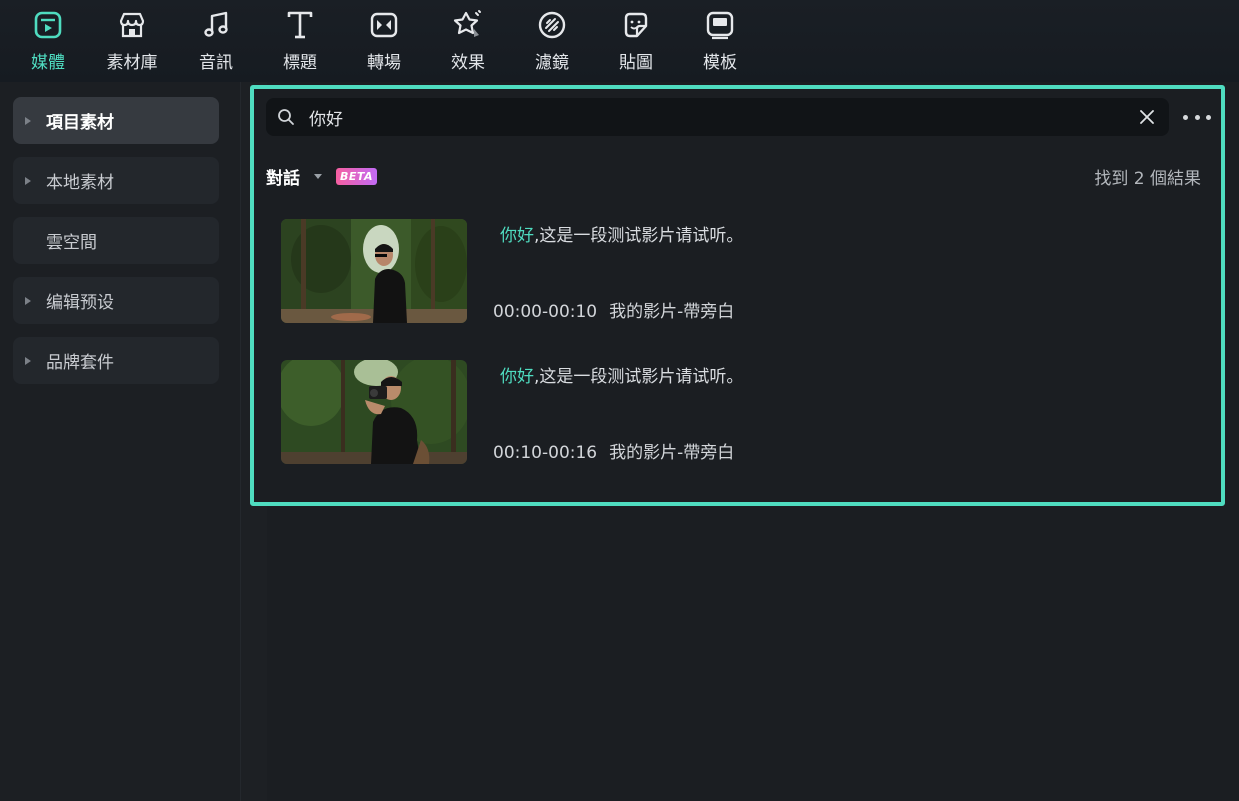  What do you see at coordinates (48, 63) in the screenshot?
I see `tab-label: 媒體` at bounding box center [48, 63].